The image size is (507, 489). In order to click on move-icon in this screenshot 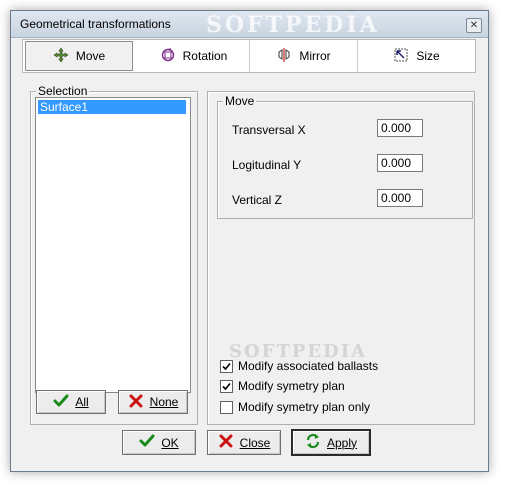, I will do `click(61, 56)`.